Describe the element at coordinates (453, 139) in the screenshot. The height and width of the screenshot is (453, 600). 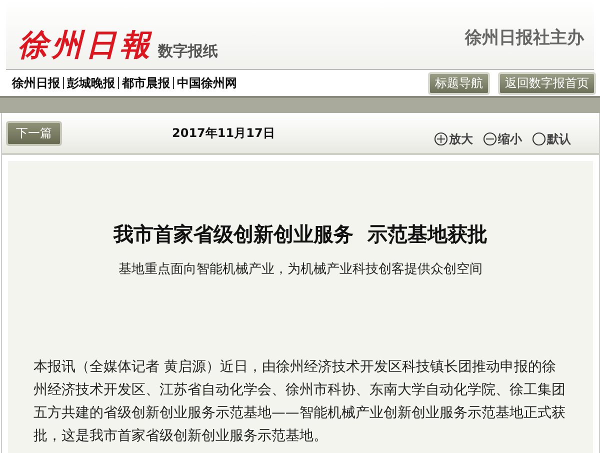
I see `font-size-button: 放大` at that location.